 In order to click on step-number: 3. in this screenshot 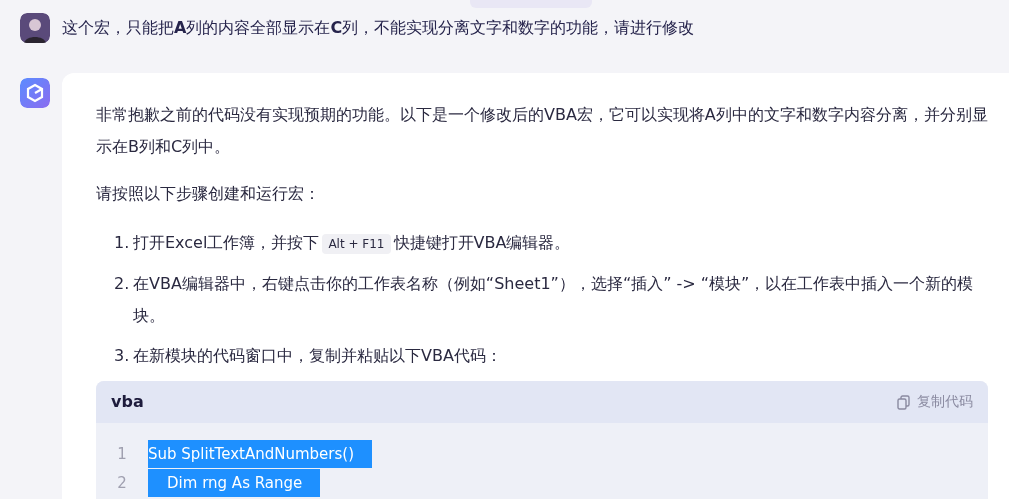, I will do `click(122, 356)`.